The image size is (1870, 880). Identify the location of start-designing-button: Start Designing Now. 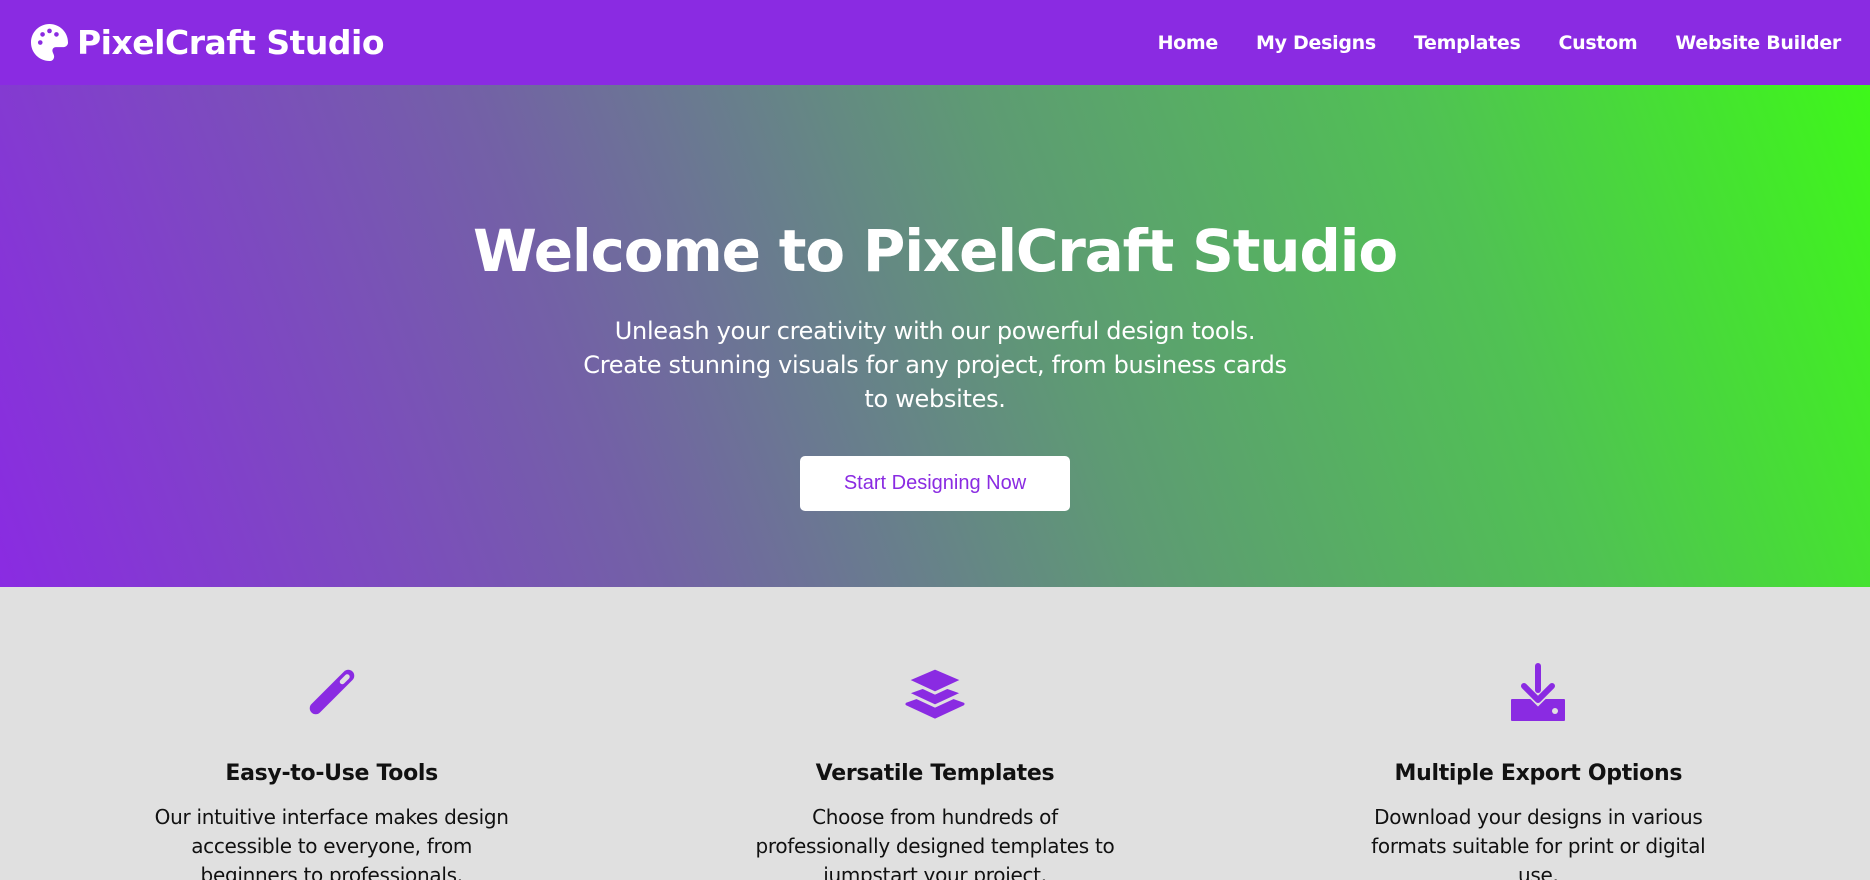
(935, 483).